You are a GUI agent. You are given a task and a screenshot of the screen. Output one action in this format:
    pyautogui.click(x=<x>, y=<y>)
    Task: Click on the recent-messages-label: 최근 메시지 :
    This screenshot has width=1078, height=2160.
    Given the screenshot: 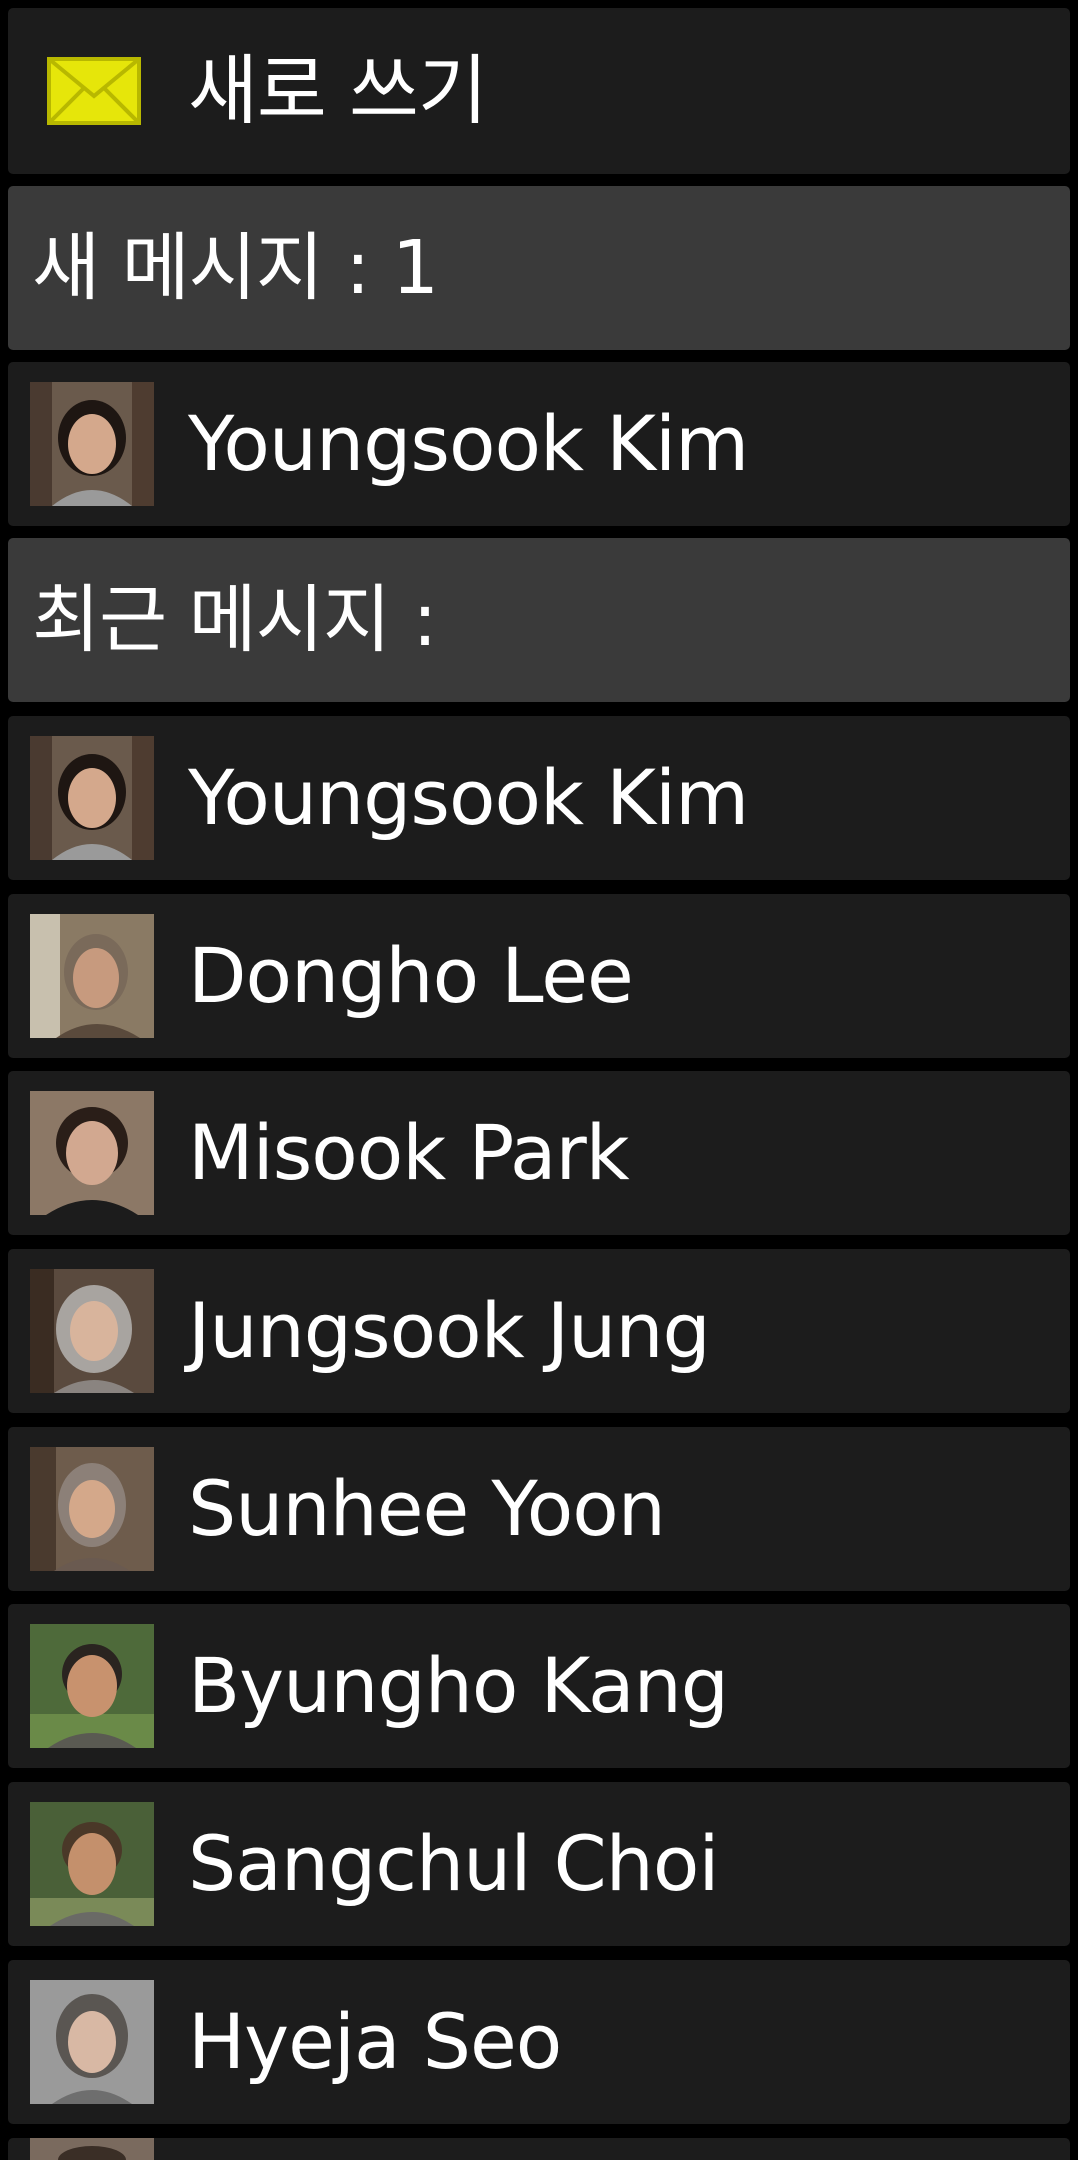 What is the action you would take?
    pyautogui.click(x=234, y=620)
    